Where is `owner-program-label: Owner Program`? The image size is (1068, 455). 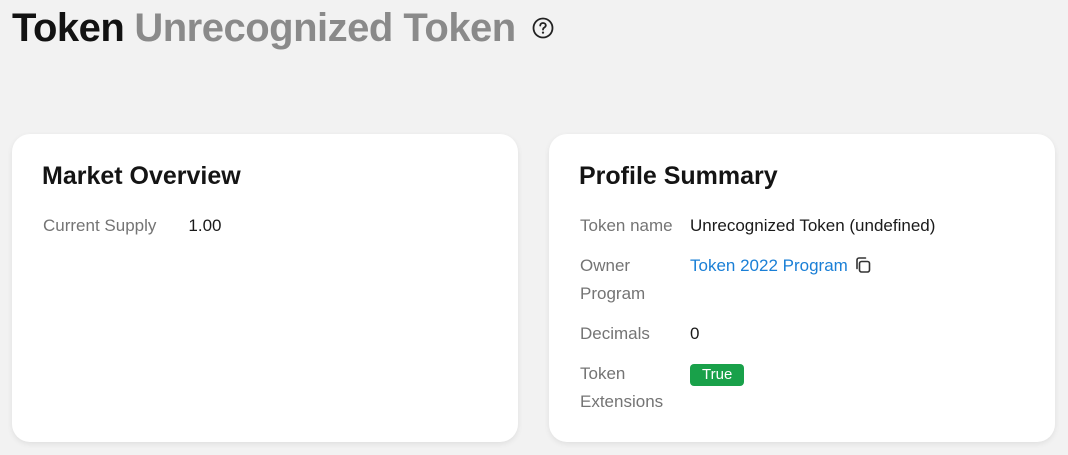 owner-program-label: Owner Program is located at coordinates (613, 279).